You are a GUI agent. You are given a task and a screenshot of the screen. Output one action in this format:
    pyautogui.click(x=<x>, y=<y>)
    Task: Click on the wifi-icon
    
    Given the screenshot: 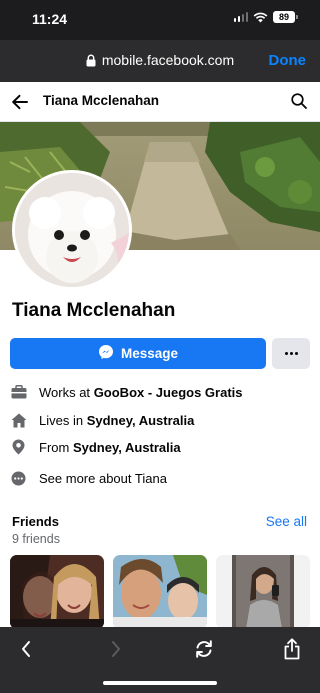 What is the action you would take?
    pyautogui.click(x=260, y=17)
    